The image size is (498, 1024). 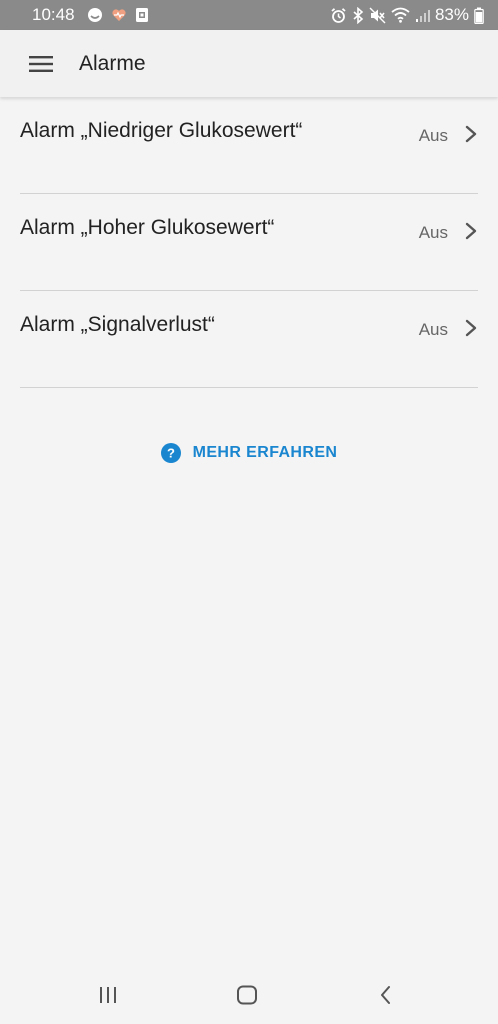 I want to click on home-icon, so click(x=247, y=995).